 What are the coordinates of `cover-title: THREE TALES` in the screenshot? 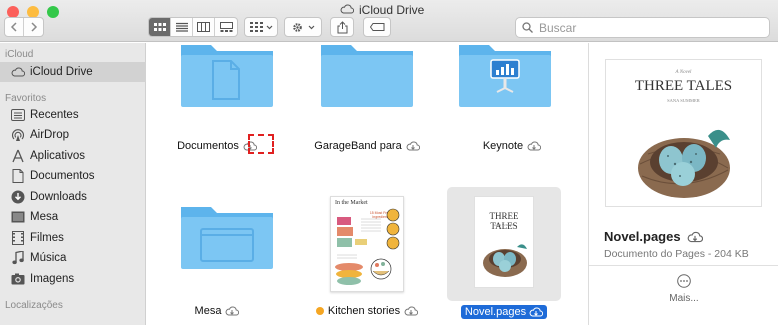 It's located at (683, 86).